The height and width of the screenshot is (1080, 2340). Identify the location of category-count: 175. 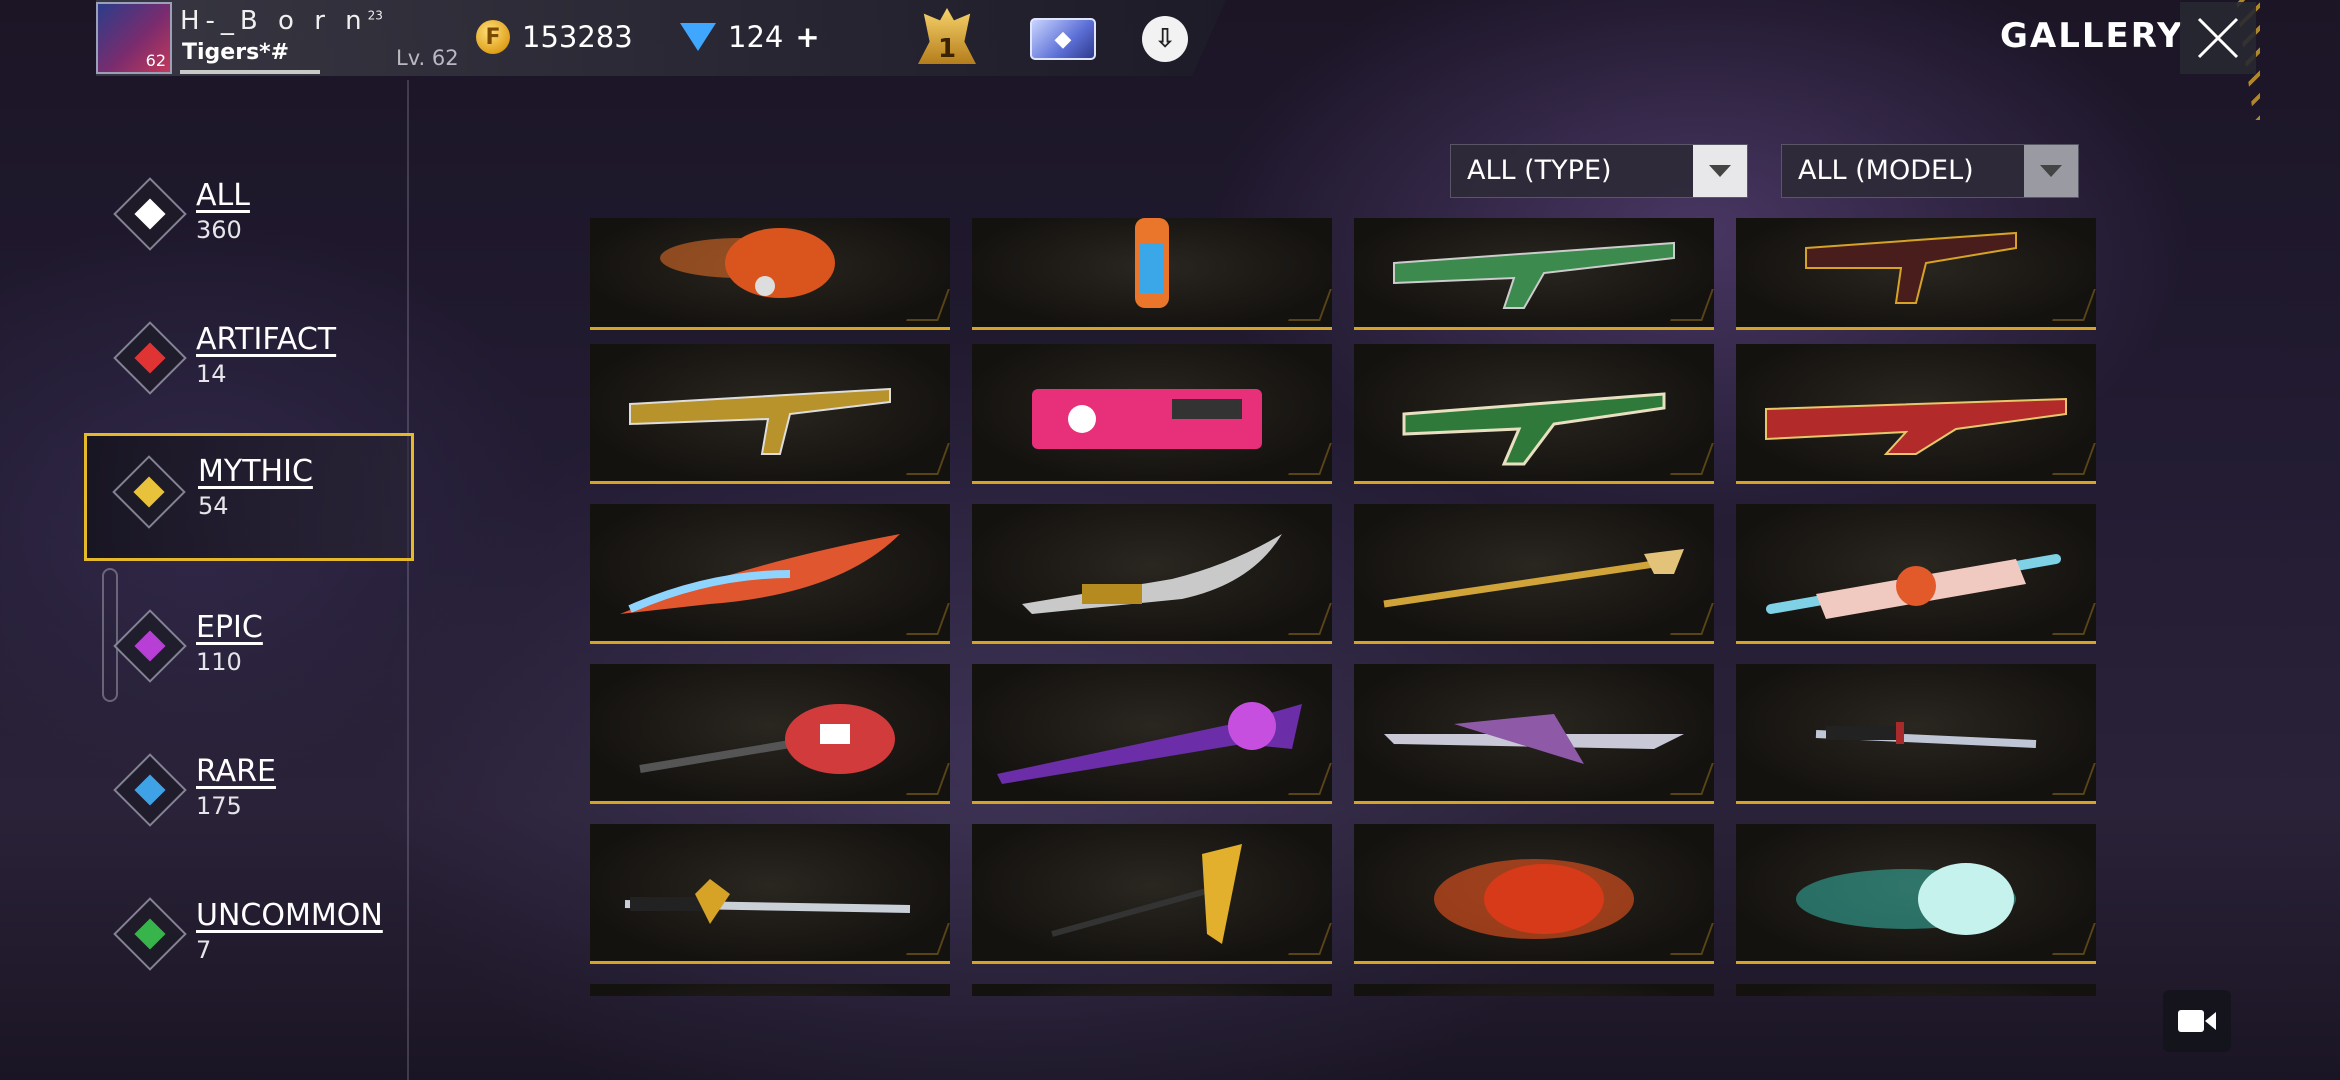
(219, 806).